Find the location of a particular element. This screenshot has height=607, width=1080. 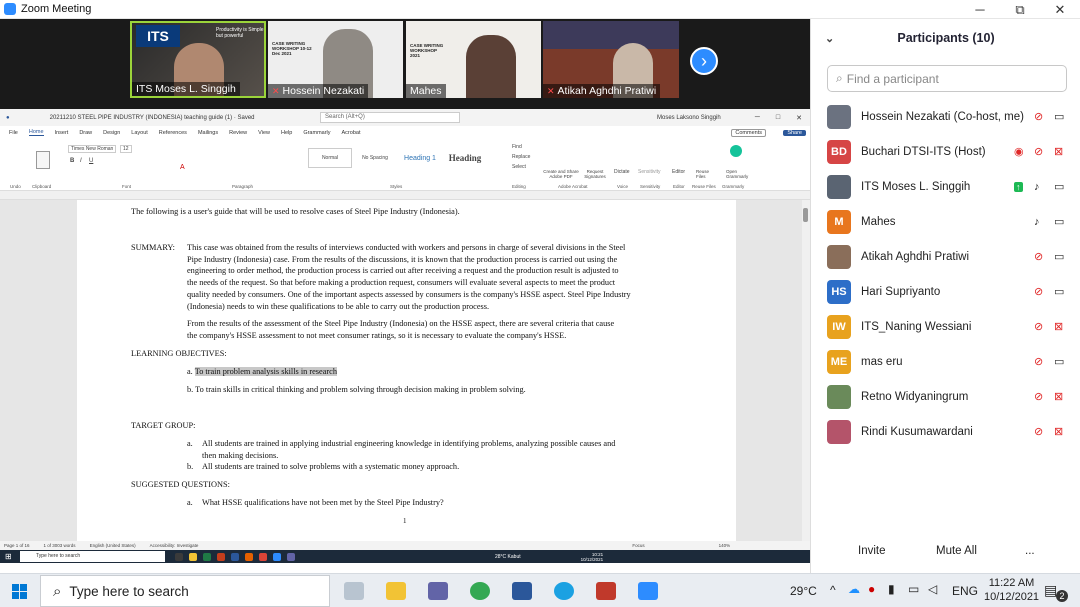

participant-row: Rindi Kusumawardani ⊘ ⊠ is located at coordinates (945, 431).